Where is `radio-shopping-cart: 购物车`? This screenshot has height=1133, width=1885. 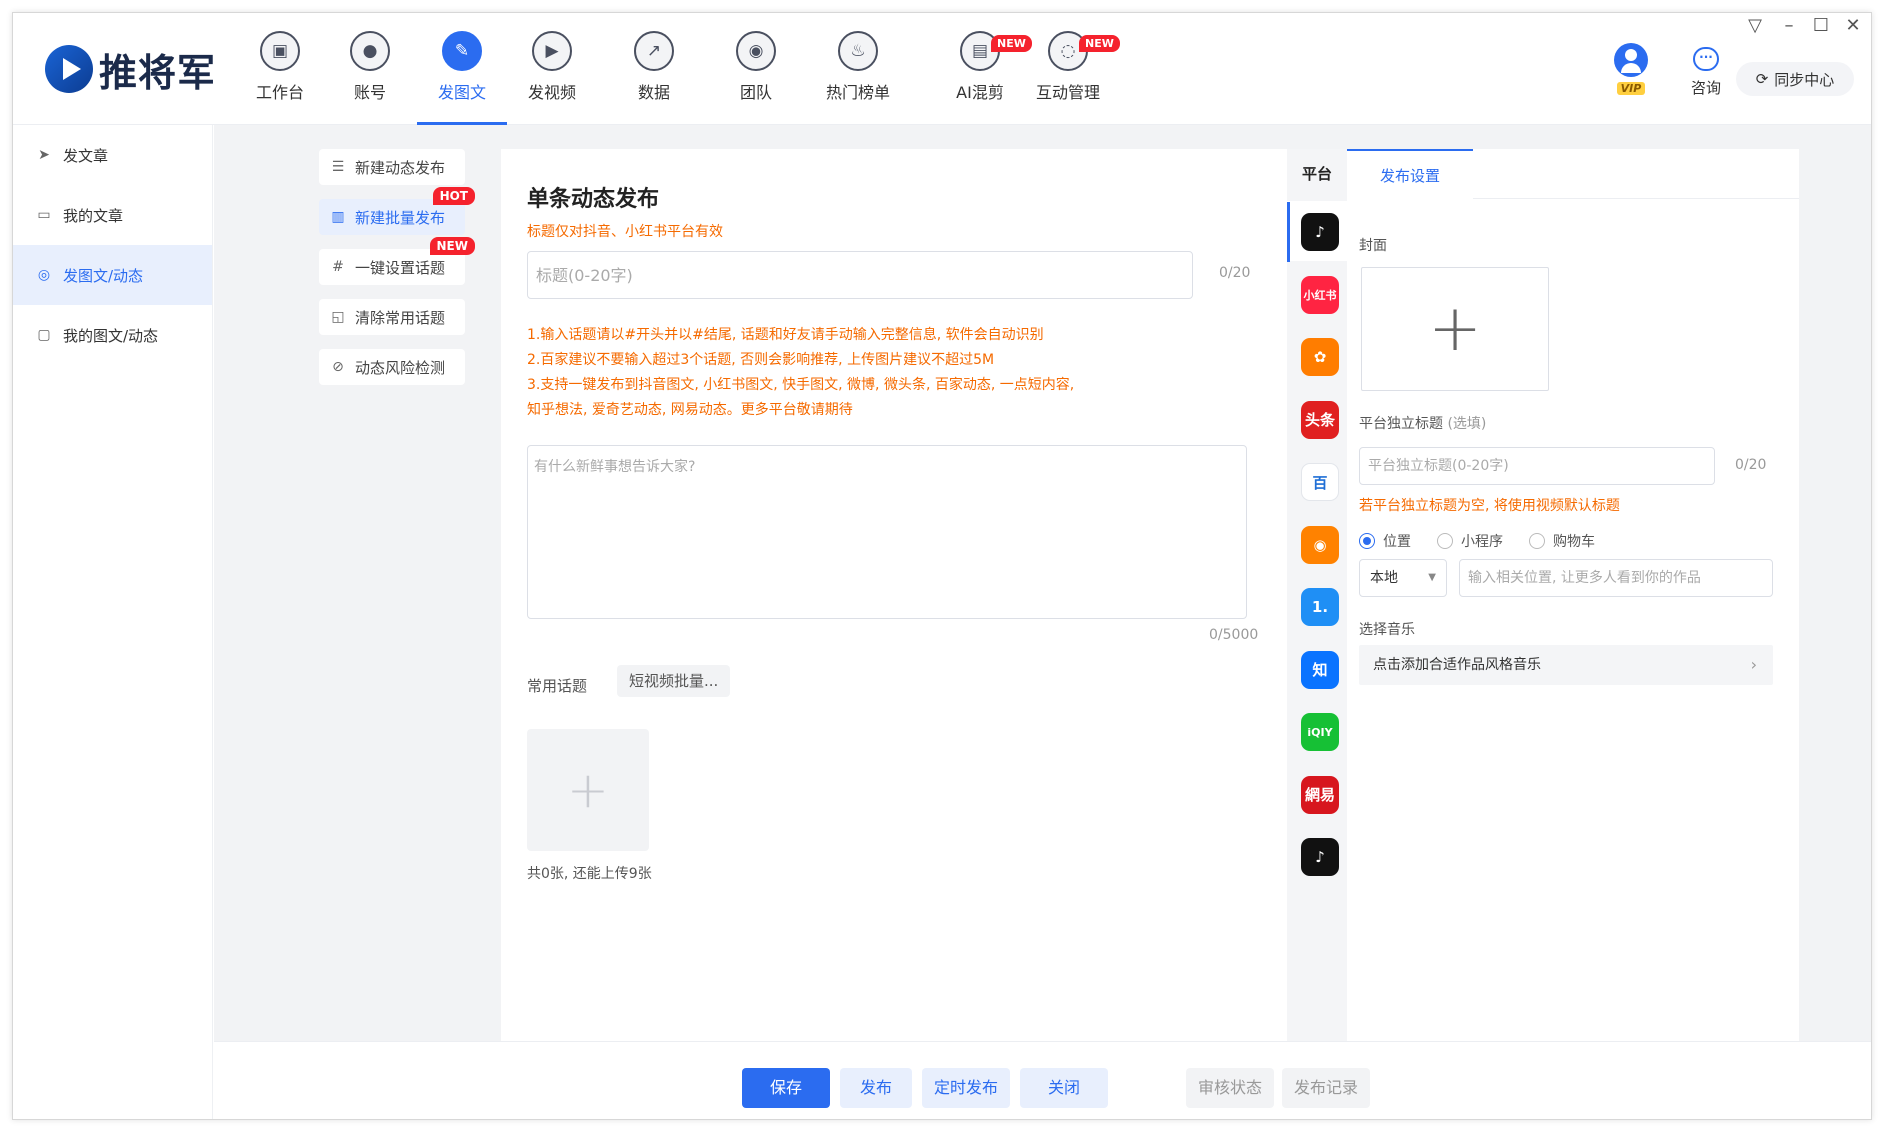 radio-shopping-cart: 购物车 is located at coordinates (1562, 541).